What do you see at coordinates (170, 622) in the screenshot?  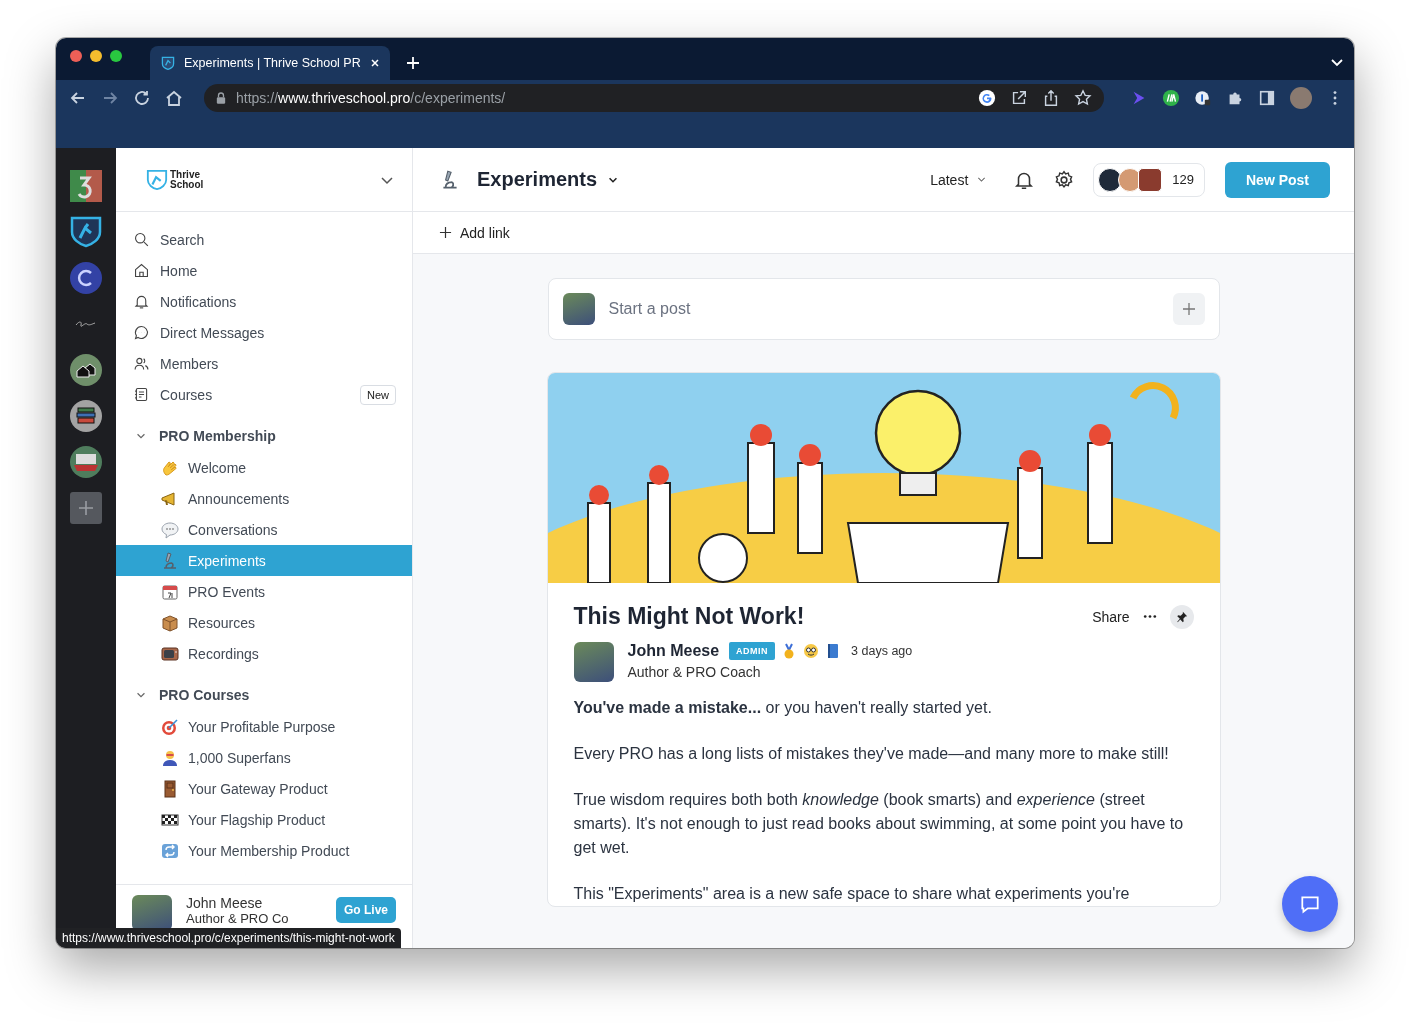 I see `cardboard-box-icon` at bounding box center [170, 622].